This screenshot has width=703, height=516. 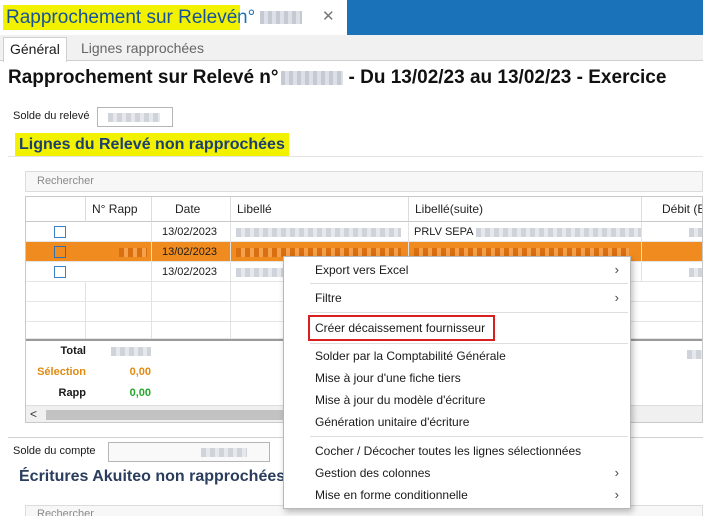 What do you see at coordinates (400, 328) in the screenshot?
I see `menu-item-label: Créer décaissement fournisseur` at bounding box center [400, 328].